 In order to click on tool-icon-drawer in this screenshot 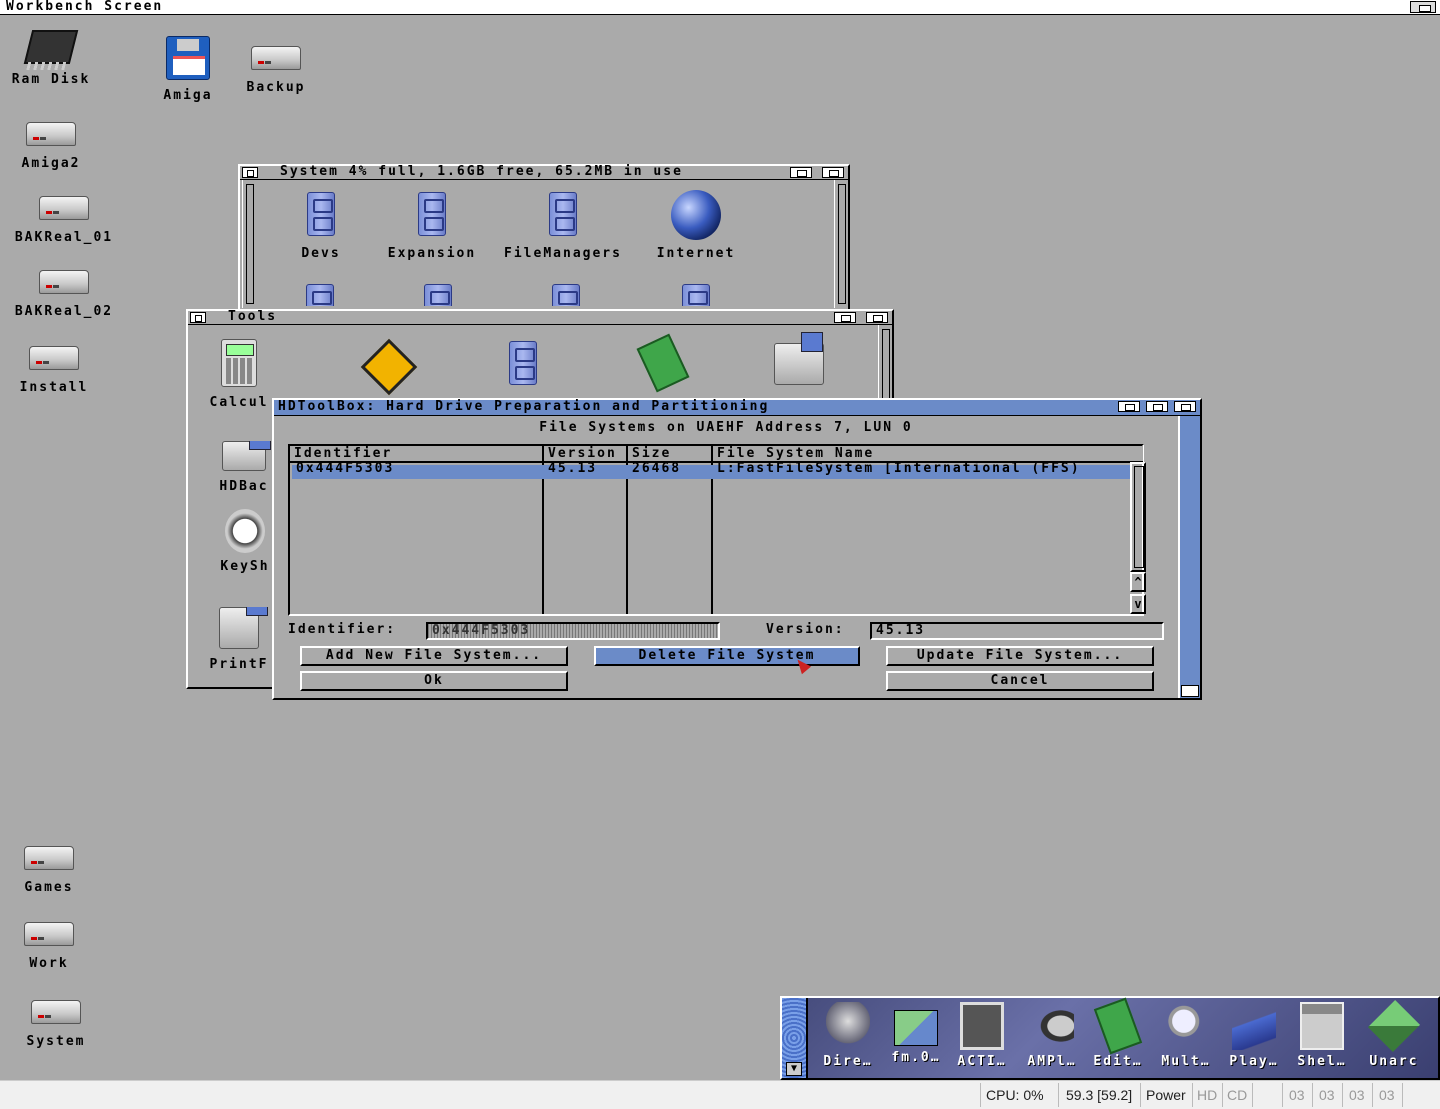, I will do `click(523, 367)`.